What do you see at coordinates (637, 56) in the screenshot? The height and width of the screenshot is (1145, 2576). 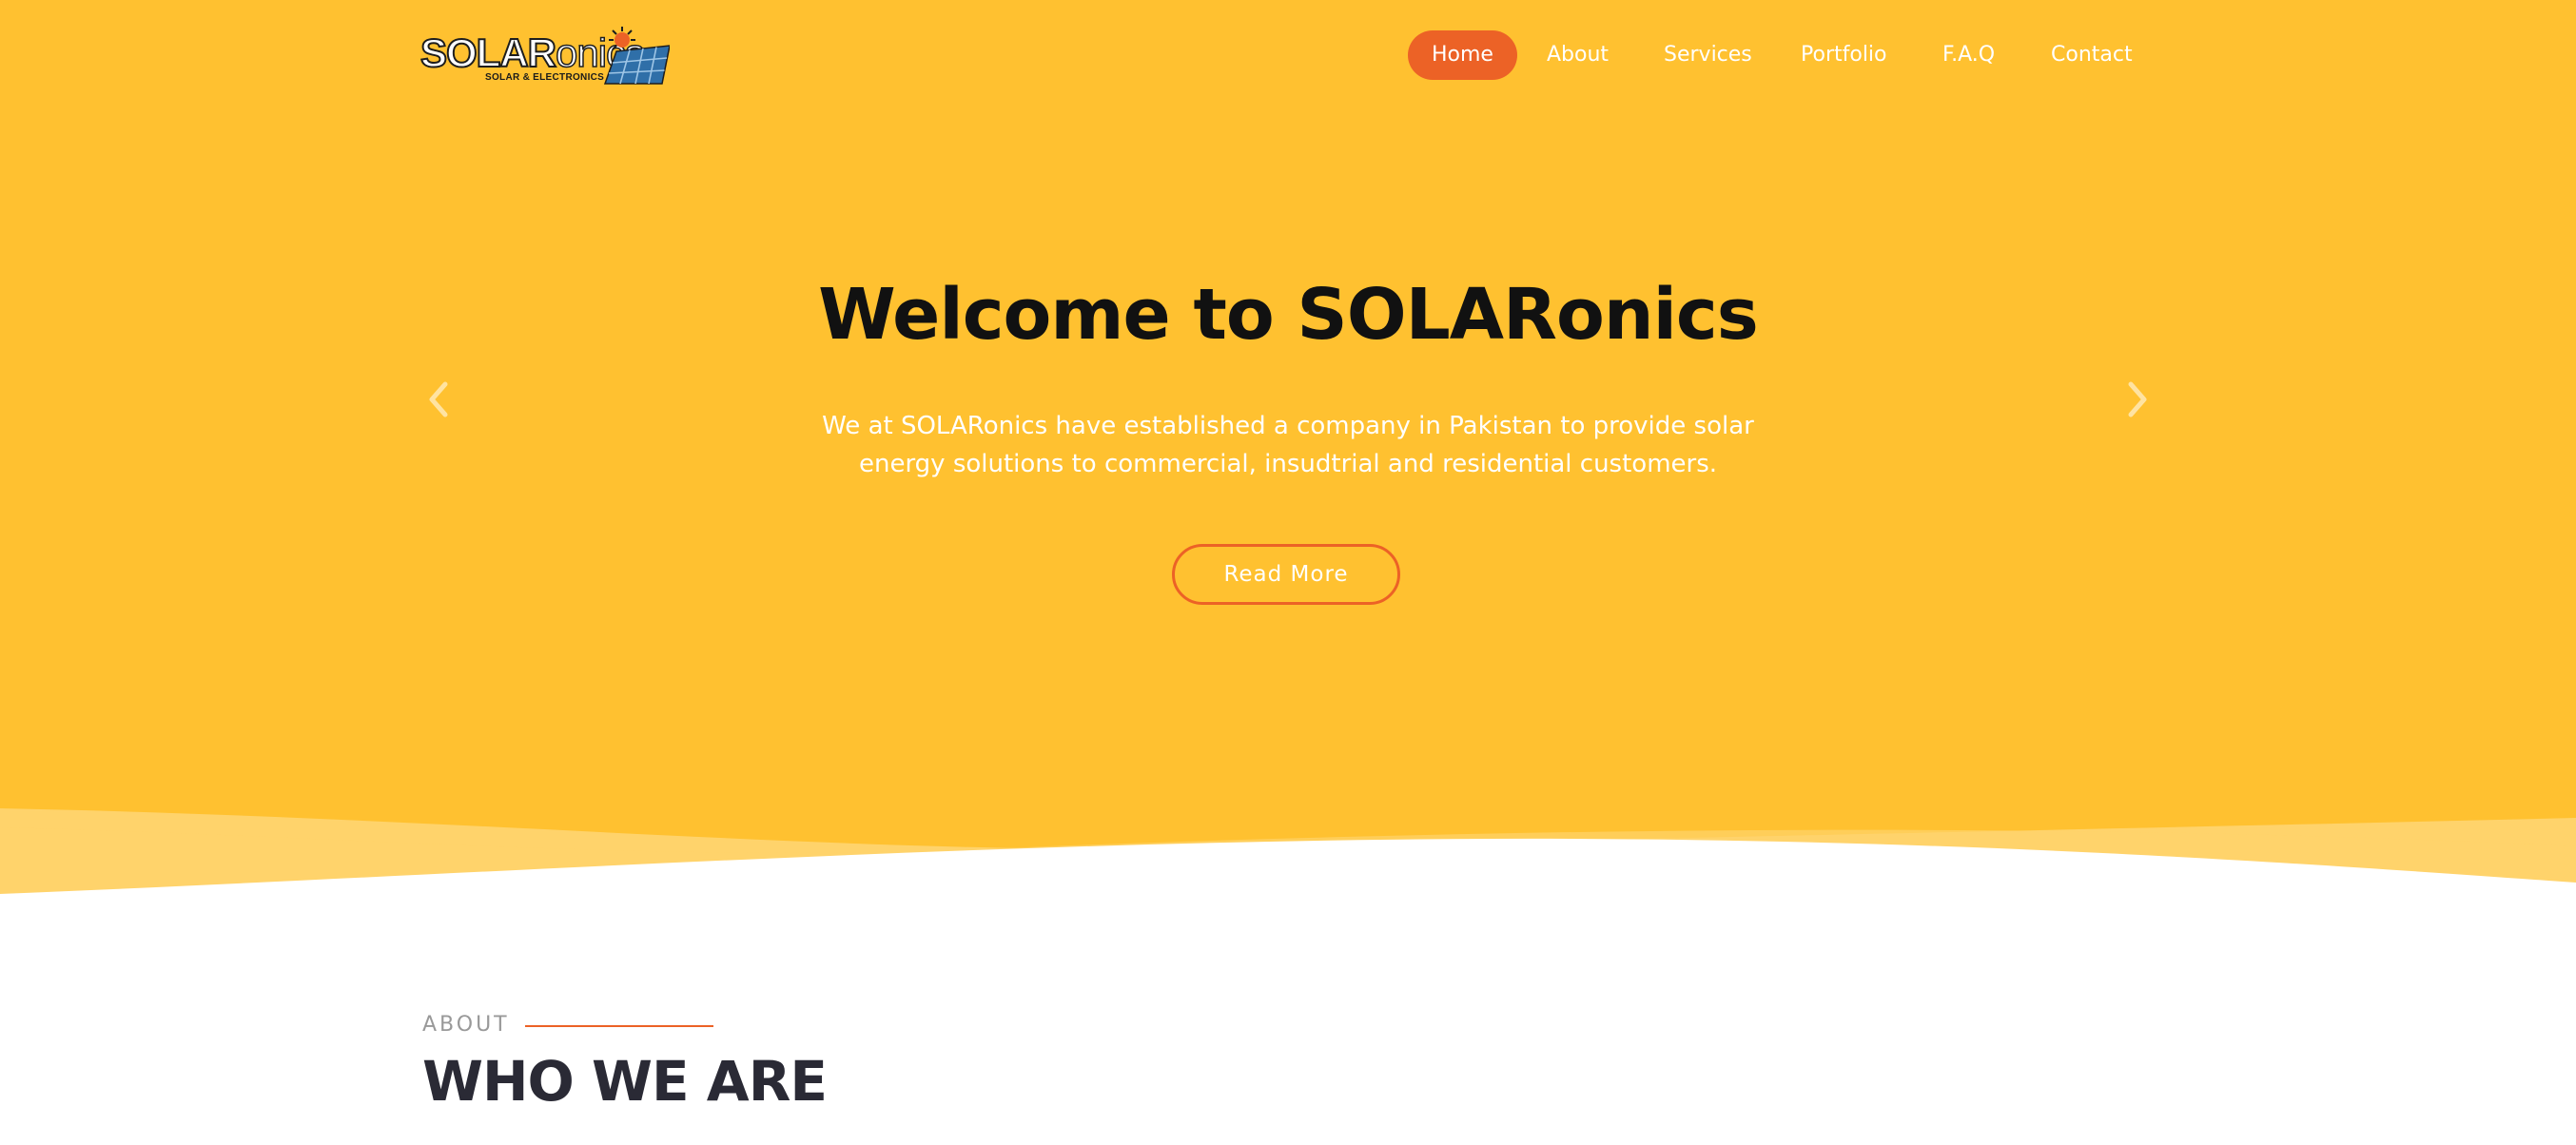 I see `solar-panel-icon` at bounding box center [637, 56].